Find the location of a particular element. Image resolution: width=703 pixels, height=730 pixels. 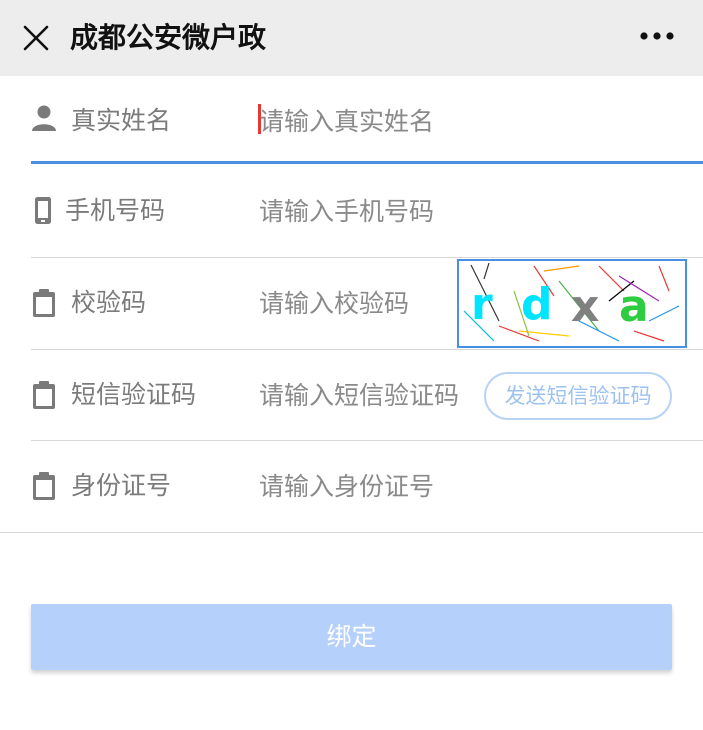

name-row: 真实姓名 is located at coordinates (367, 121).